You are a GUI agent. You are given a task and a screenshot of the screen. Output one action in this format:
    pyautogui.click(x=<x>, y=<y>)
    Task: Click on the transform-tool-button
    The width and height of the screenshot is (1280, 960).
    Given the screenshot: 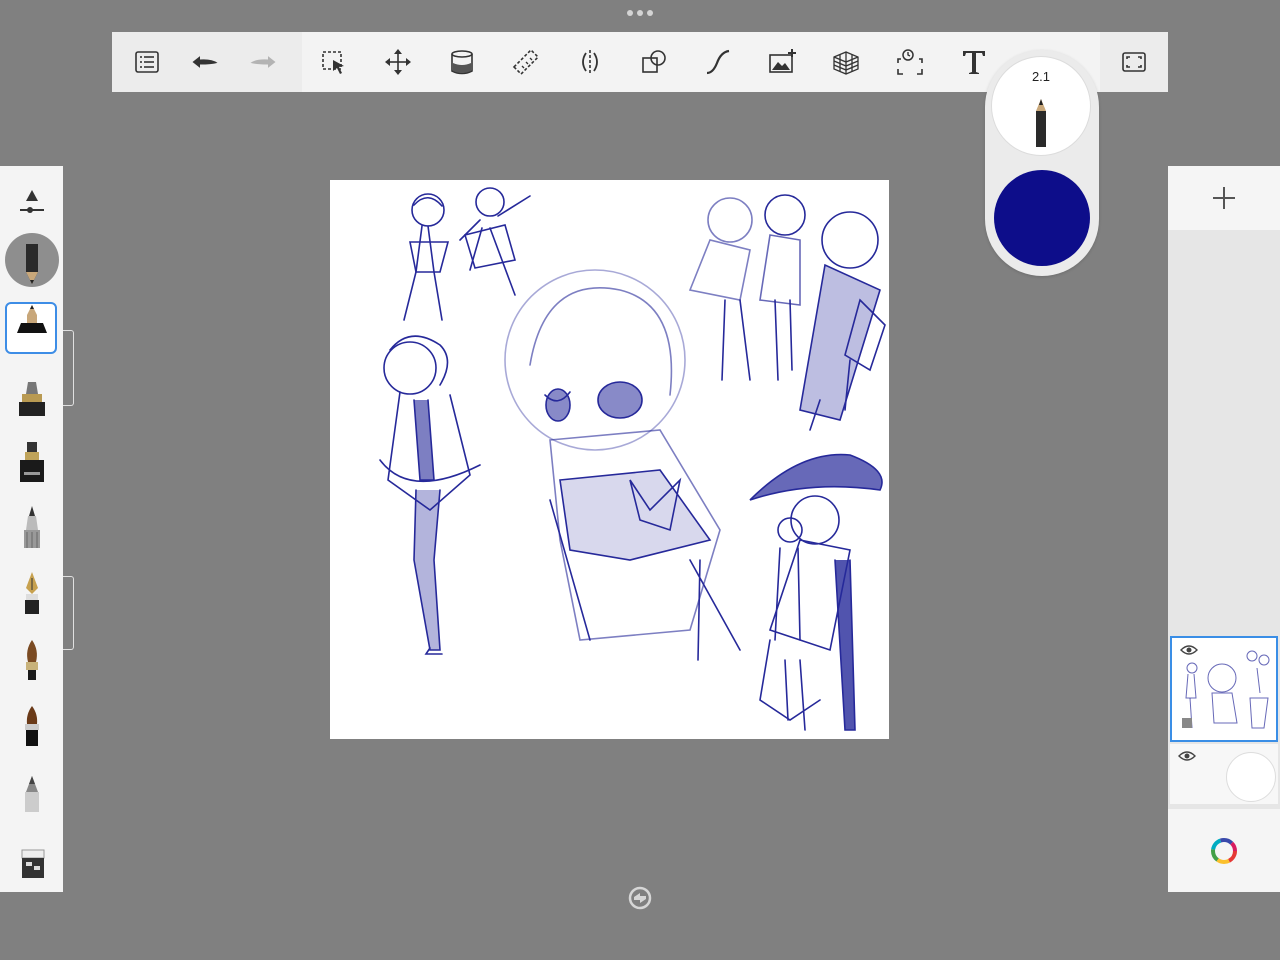 What is the action you would take?
    pyautogui.click(x=398, y=62)
    